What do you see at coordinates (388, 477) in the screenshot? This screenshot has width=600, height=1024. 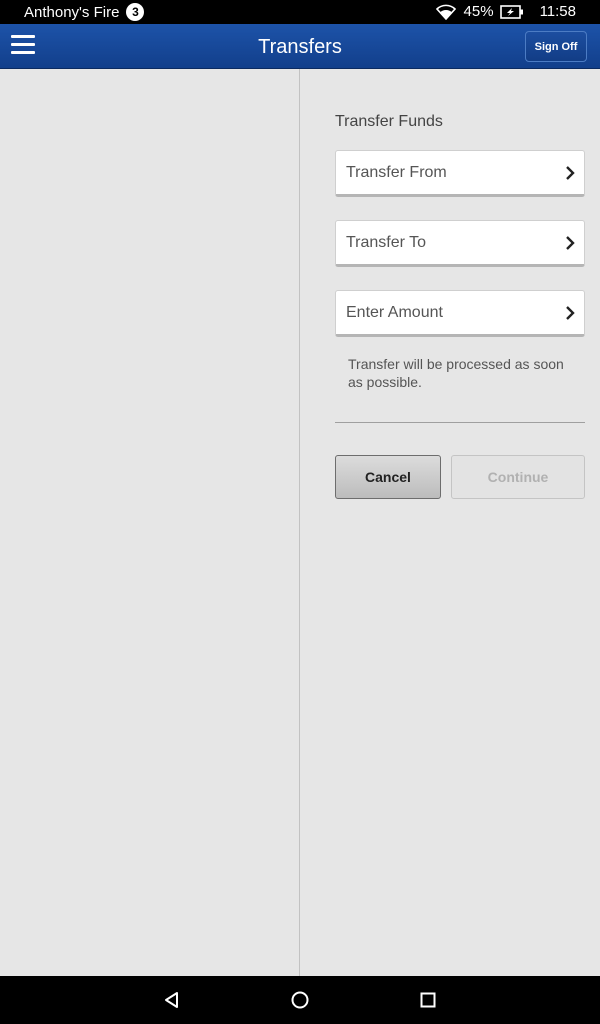 I see `cancel-button: Cancel` at bounding box center [388, 477].